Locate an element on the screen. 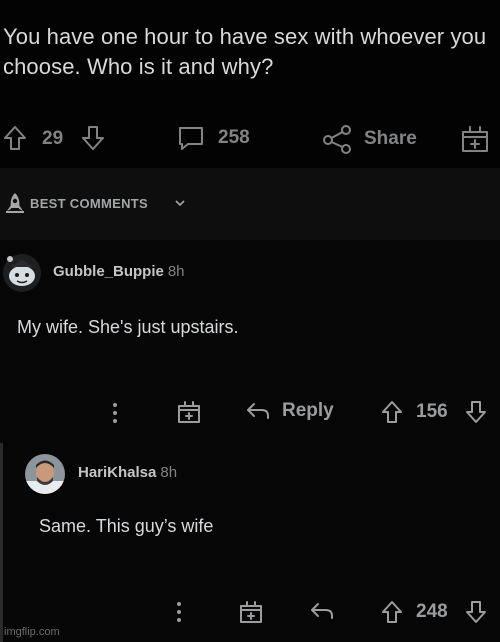  comment-body: My wife. She's just upstairs. is located at coordinates (128, 327).